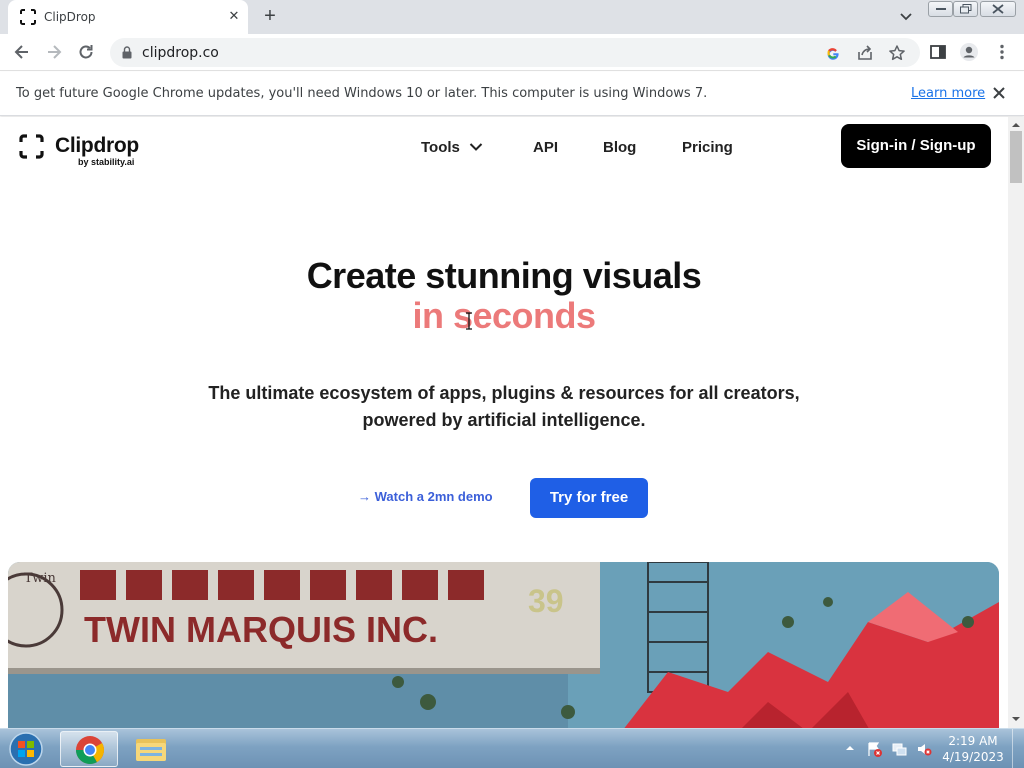  What do you see at coordinates (70, 17) in the screenshot?
I see `tab-title: ClipDrop` at bounding box center [70, 17].